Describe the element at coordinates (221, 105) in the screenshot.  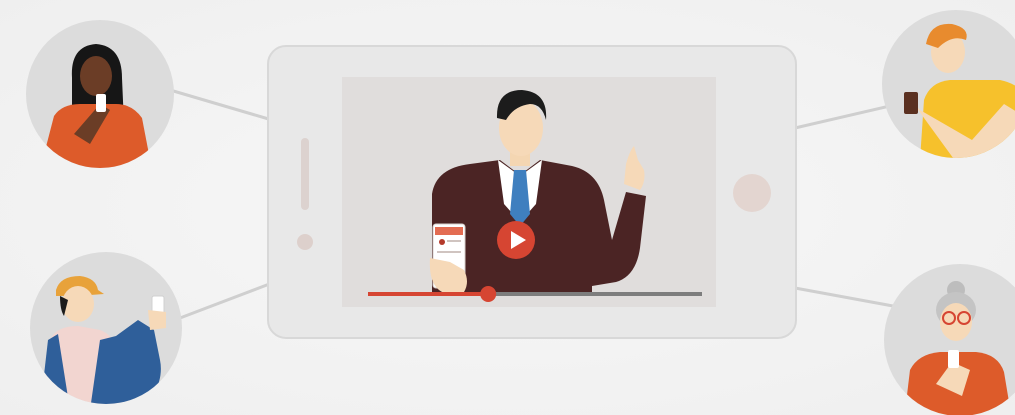
I see `connector-top-left` at that location.